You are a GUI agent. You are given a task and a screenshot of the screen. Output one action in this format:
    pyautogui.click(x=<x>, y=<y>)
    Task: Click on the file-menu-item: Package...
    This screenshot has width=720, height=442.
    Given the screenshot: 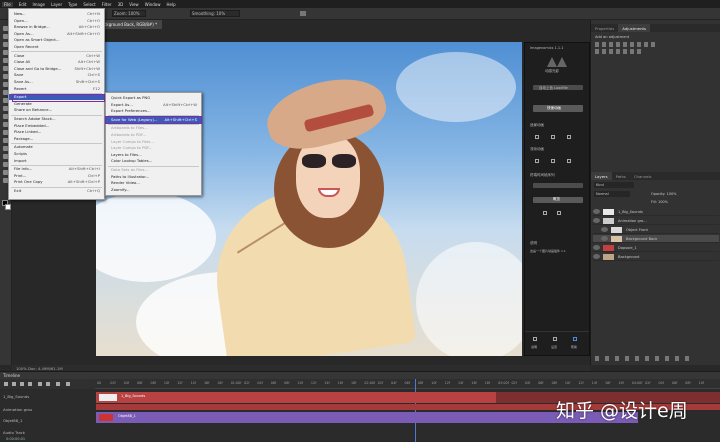 What is the action you would take?
    pyautogui.click(x=56, y=139)
    